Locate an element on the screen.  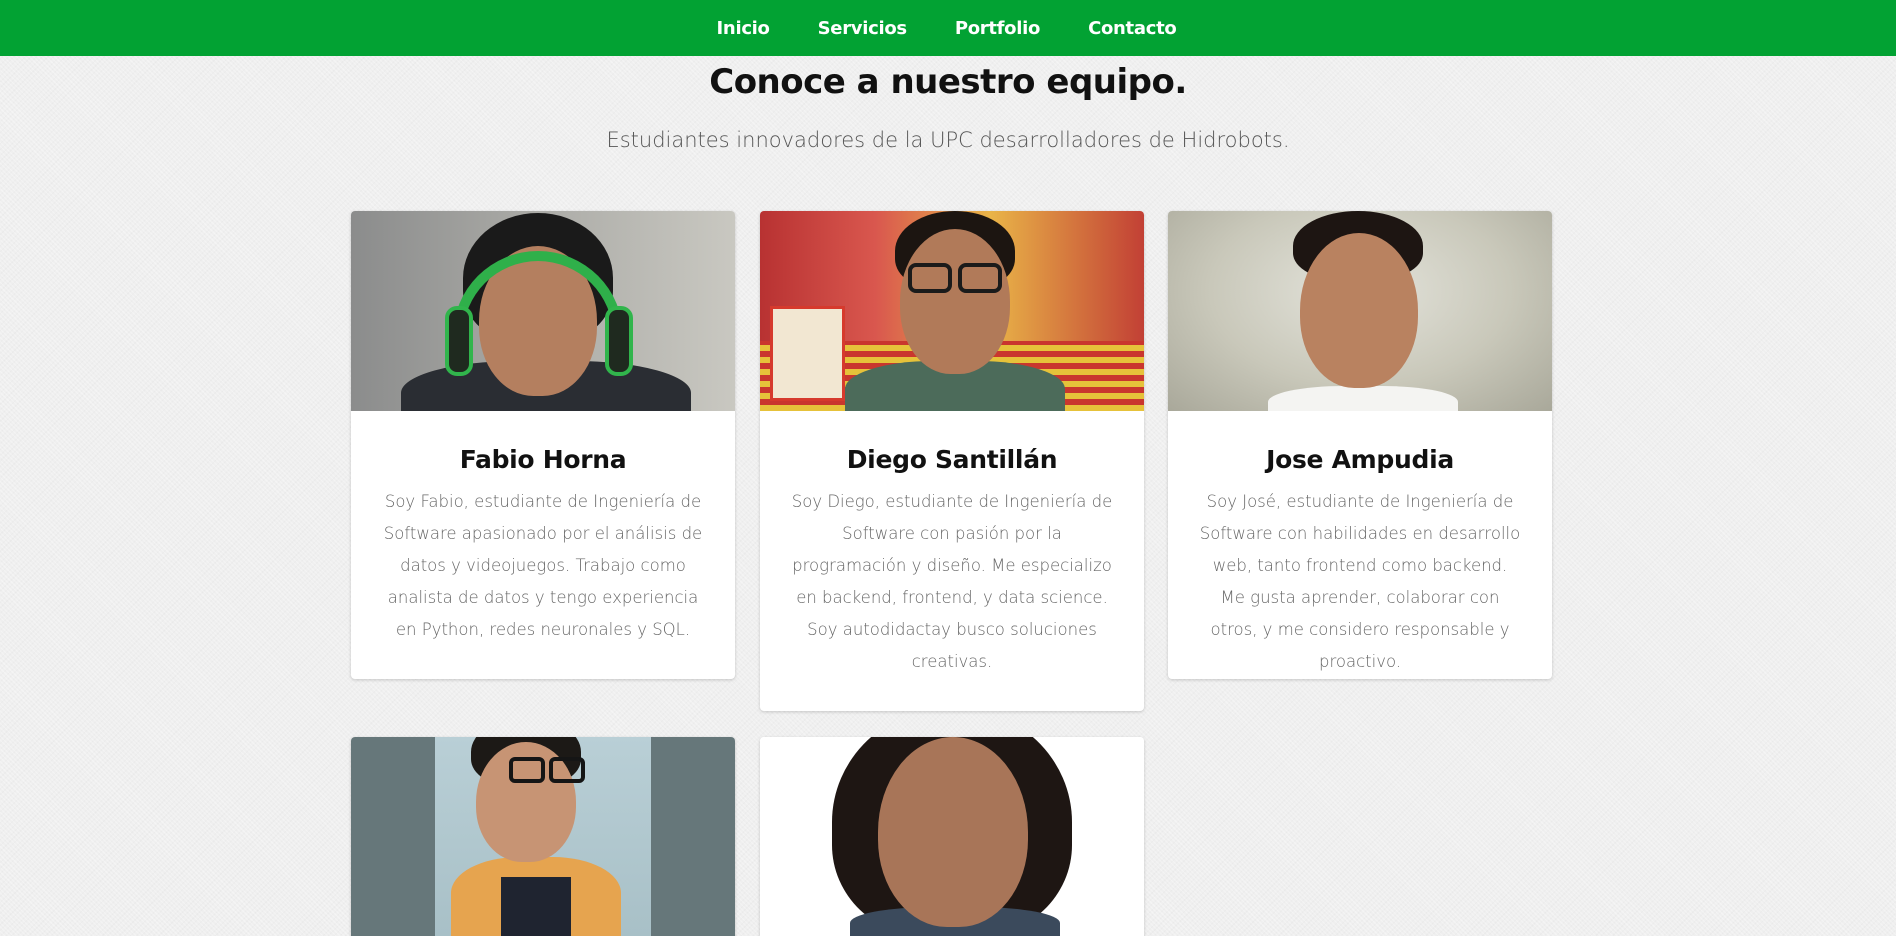
nav-link-inicio: Inicio is located at coordinates (743, 28).